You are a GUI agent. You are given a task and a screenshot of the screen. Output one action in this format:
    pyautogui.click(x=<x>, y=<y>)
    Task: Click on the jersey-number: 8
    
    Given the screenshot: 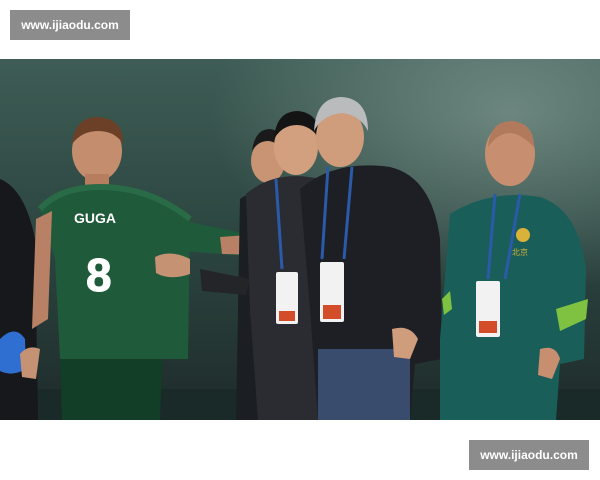 What is the action you would take?
    pyautogui.click(x=99, y=275)
    